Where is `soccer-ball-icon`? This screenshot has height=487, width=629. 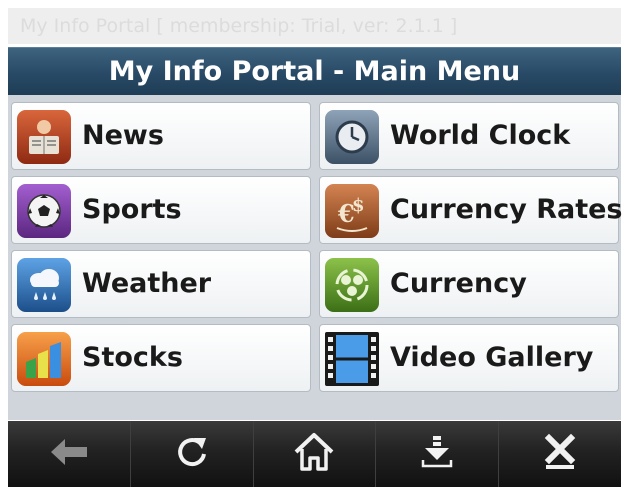
soccer-ball-icon is located at coordinates (44, 211).